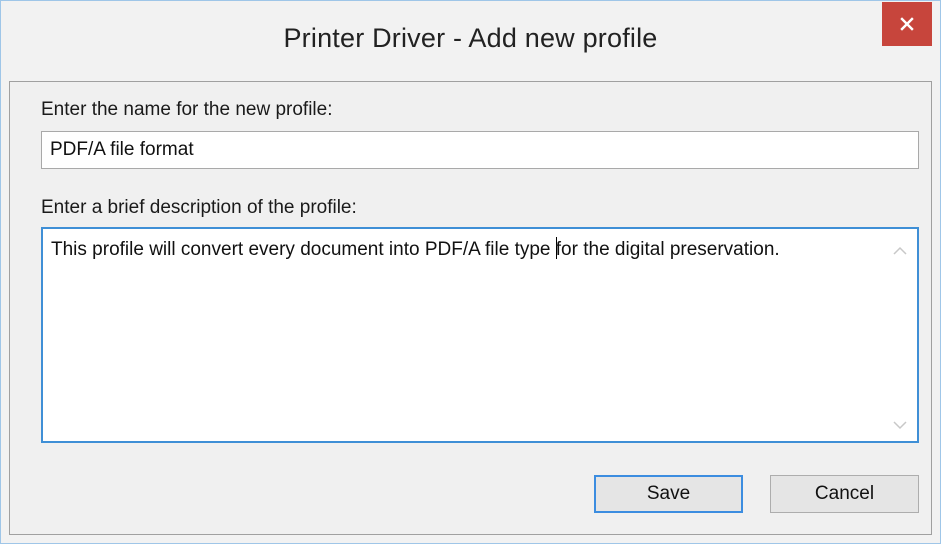  I want to click on close-button, so click(907, 24).